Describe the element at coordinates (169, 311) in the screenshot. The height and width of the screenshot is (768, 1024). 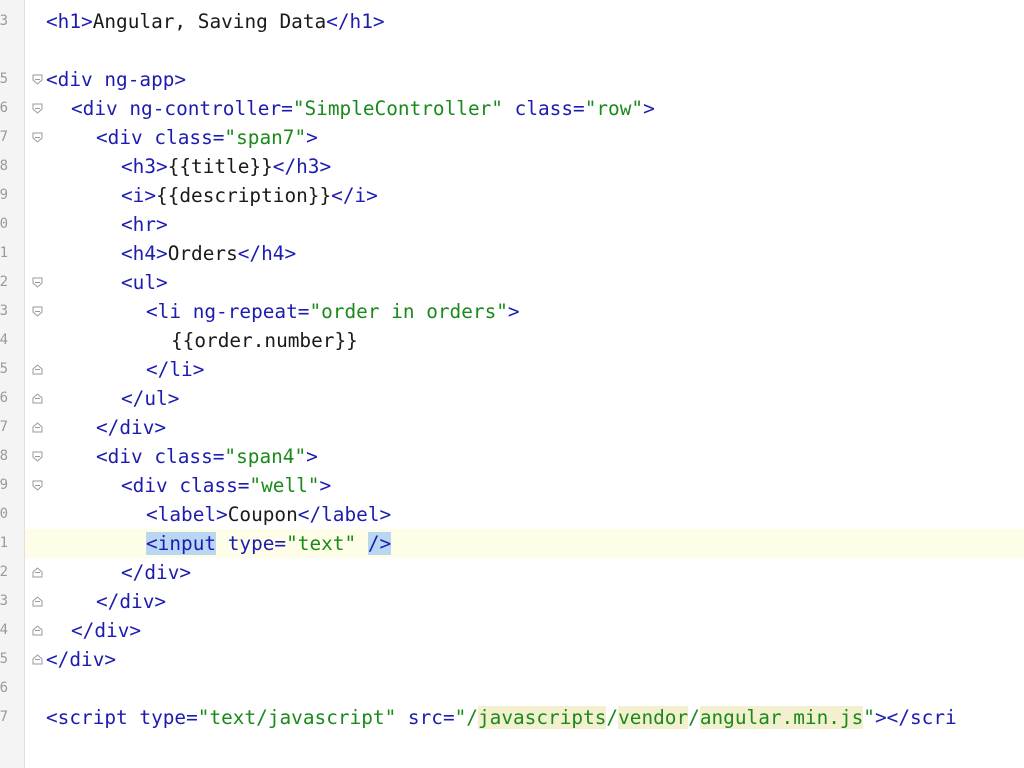
I see `code-token: <li` at that location.